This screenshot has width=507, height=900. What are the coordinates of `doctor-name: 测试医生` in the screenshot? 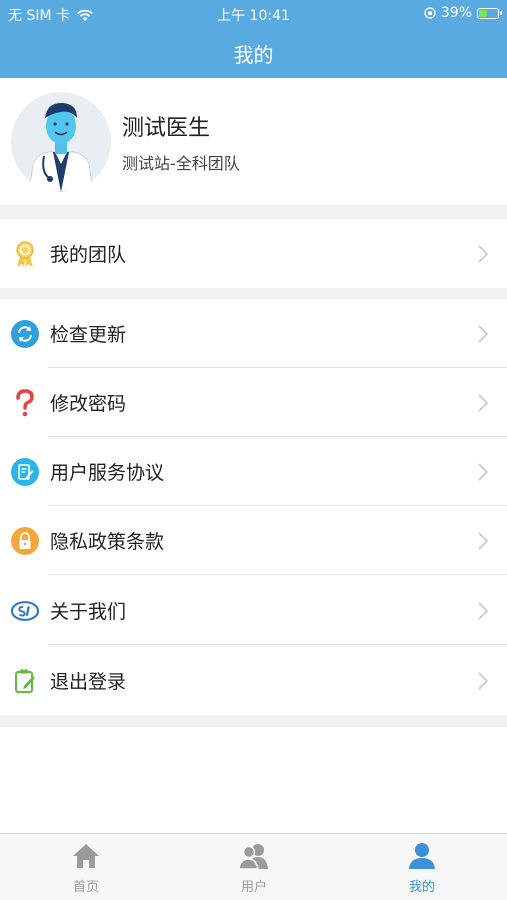 It's located at (166, 128).